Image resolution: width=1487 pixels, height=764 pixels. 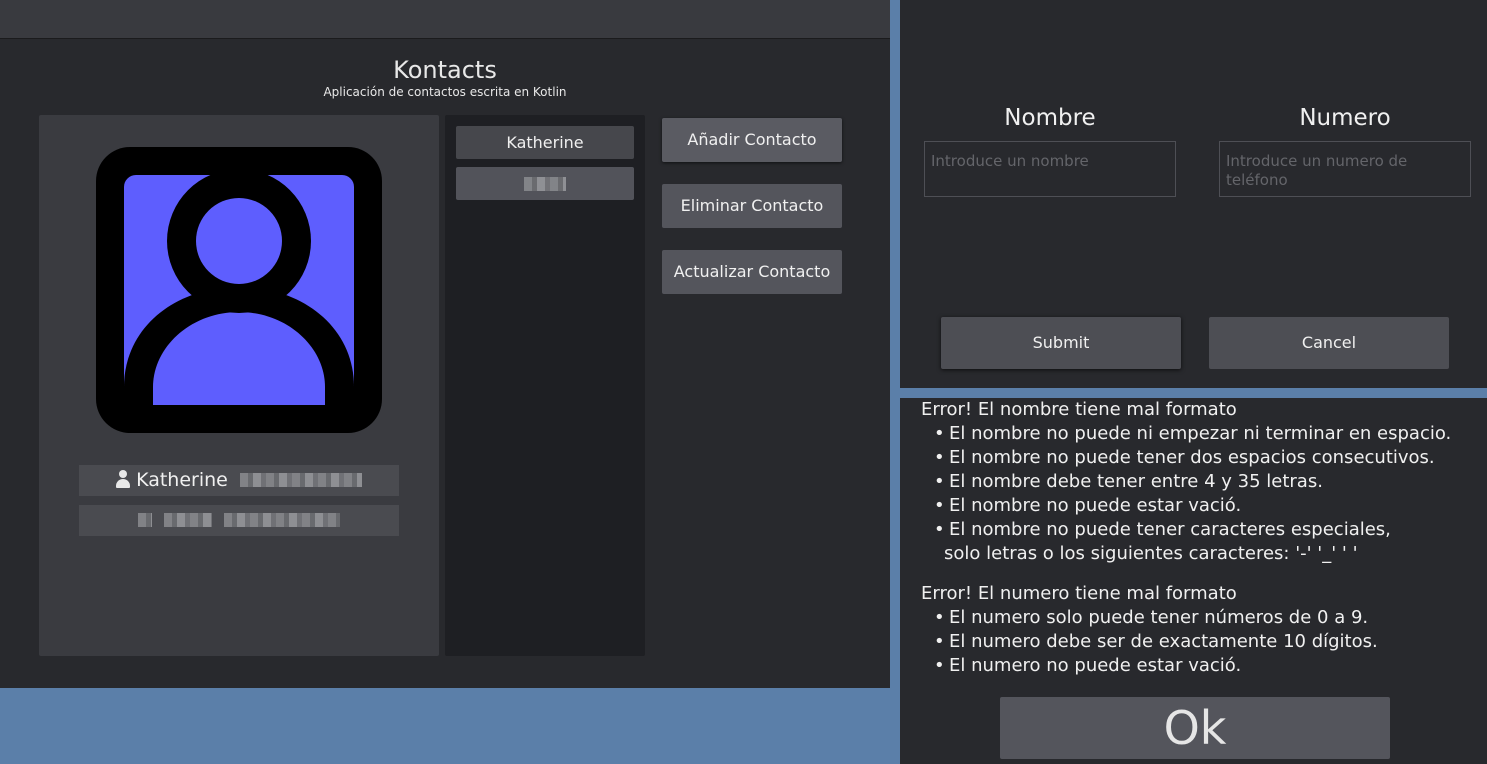 What do you see at coordinates (239, 290) in the screenshot?
I see `person-avatar-icon` at bounding box center [239, 290].